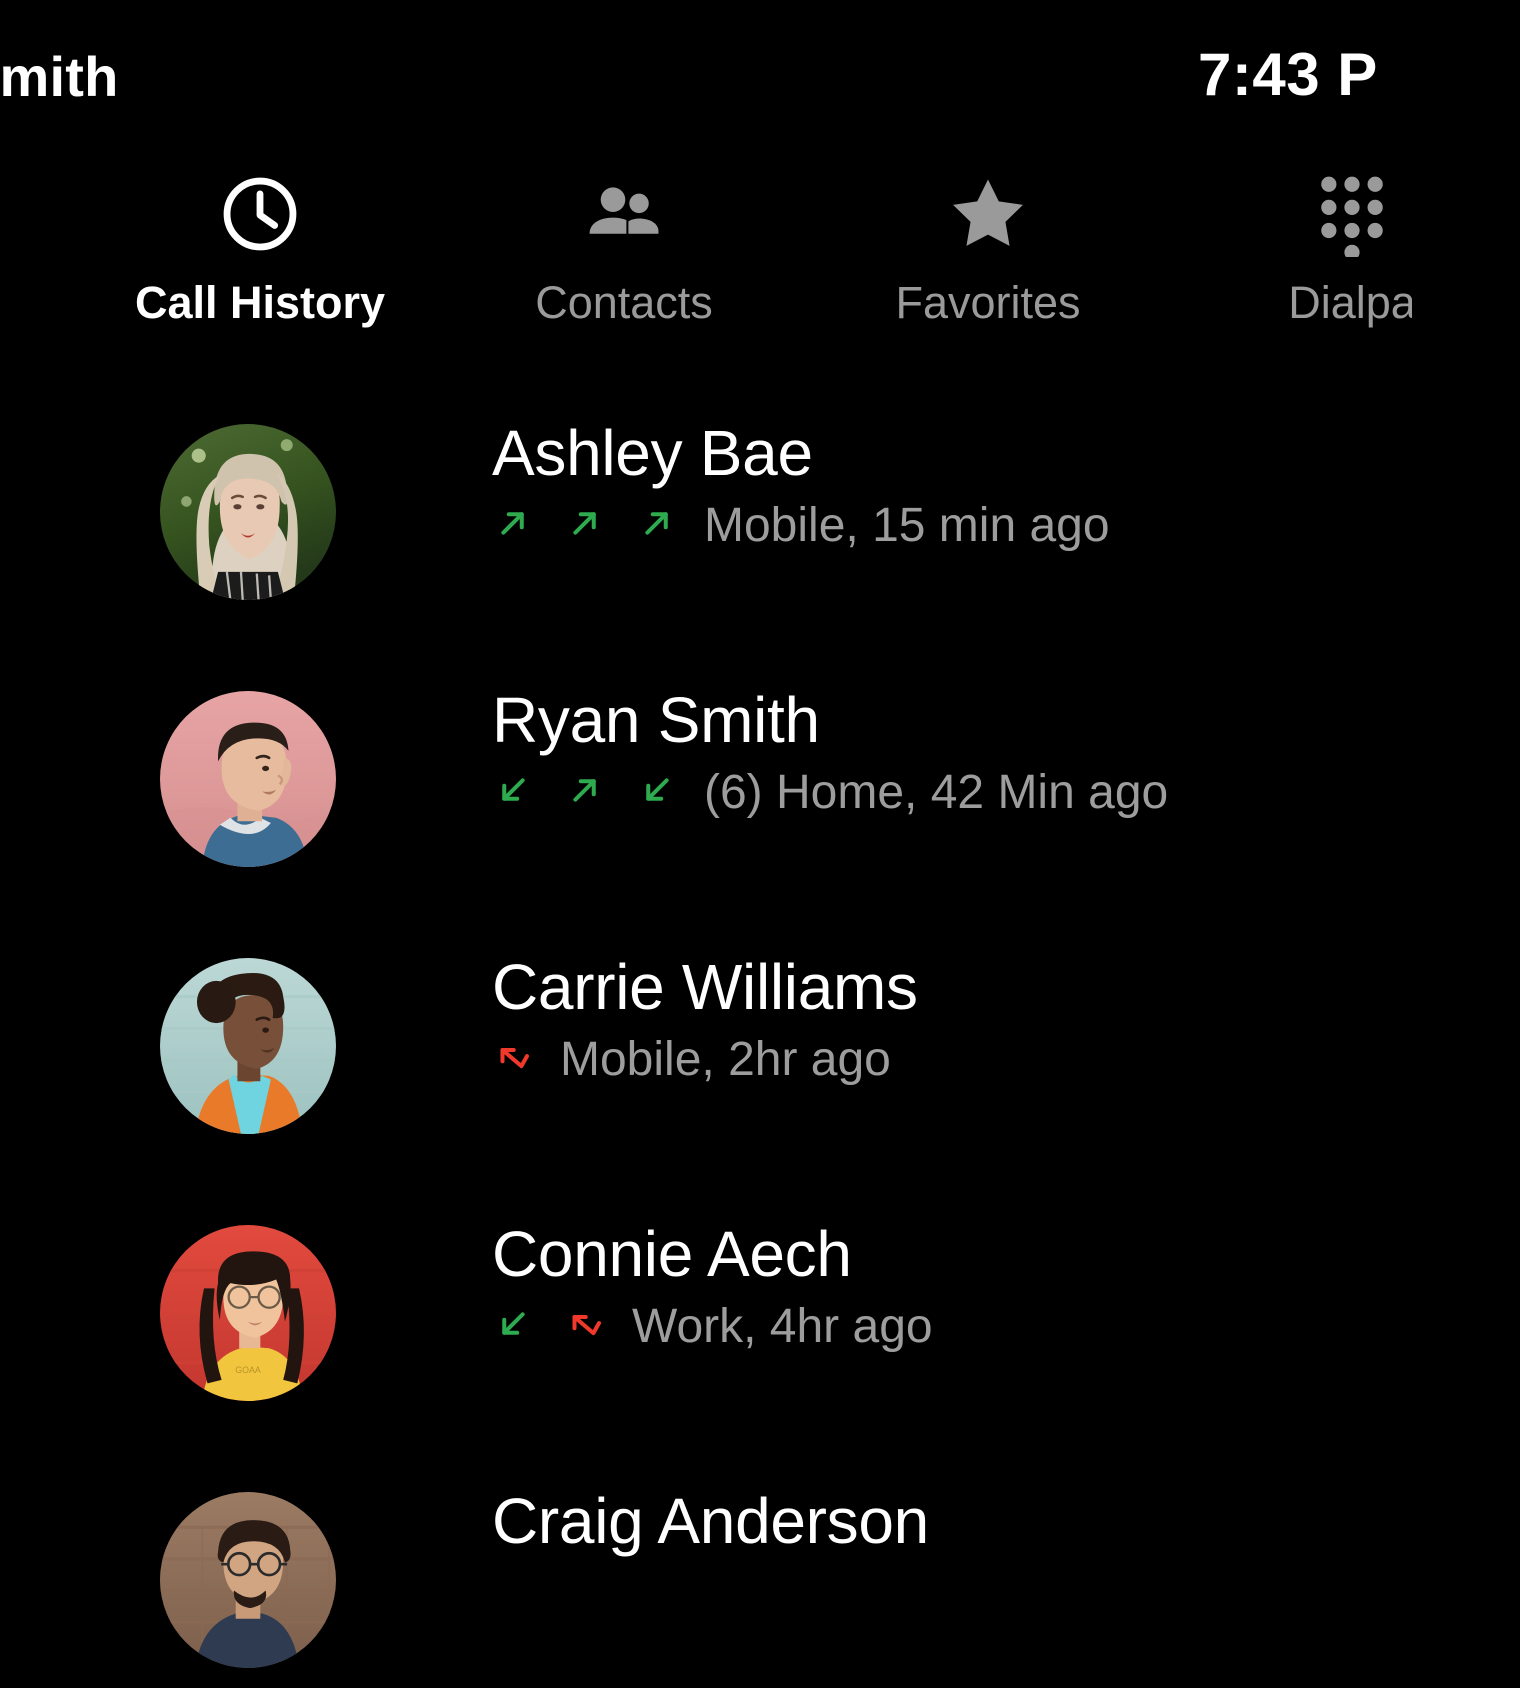 The width and height of the screenshot is (1520, 1688). Describe the element at coordinates (248, 1370) in the screenshot. I see `svg-text: GOAA` at that location.